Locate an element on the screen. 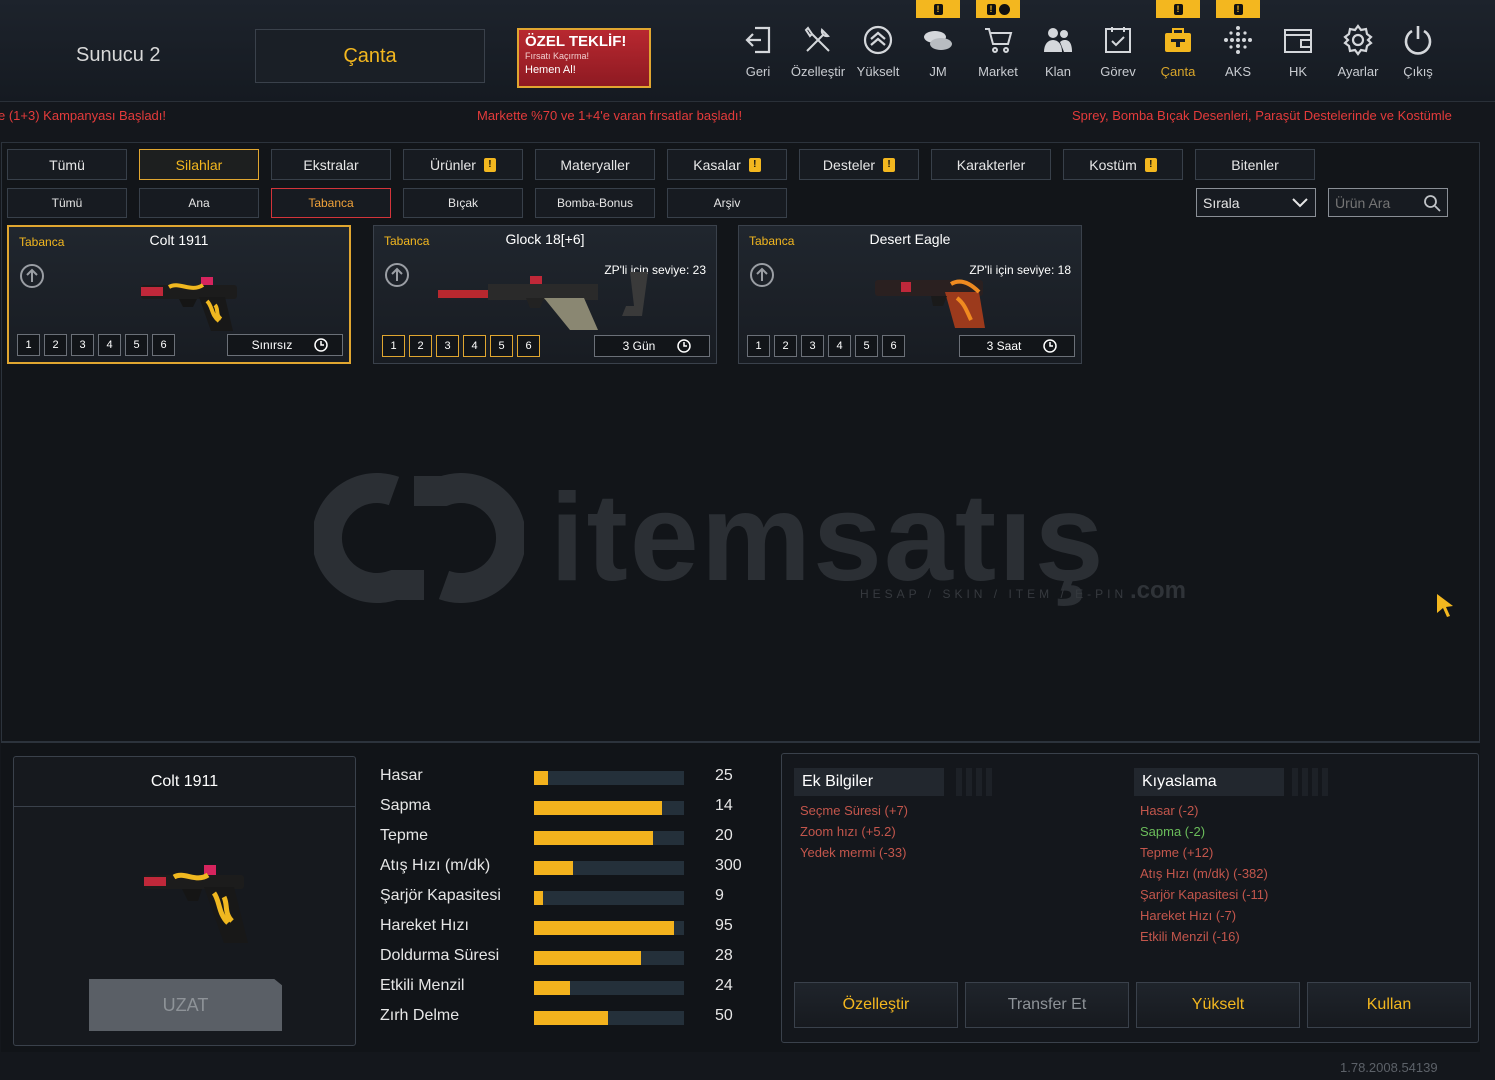 The image size is (1495, 1080). watermark-tagline: HESAP / SKIN / ITEM / E-PIN is located at coordinates (994, 594).